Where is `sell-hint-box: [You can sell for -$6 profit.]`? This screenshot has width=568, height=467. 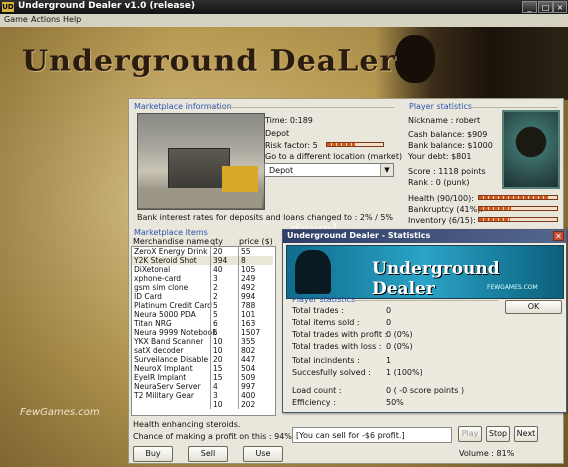
sell-hint-box: [You can sell for -$6 profit.] is located at coordinates (372, 435).